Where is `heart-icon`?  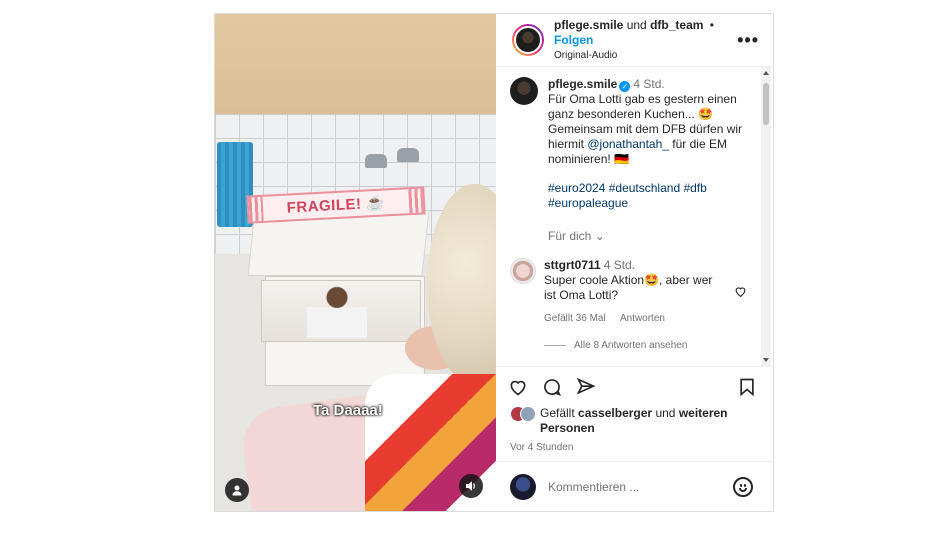 heart-icon is located at coordinates (518, 387).